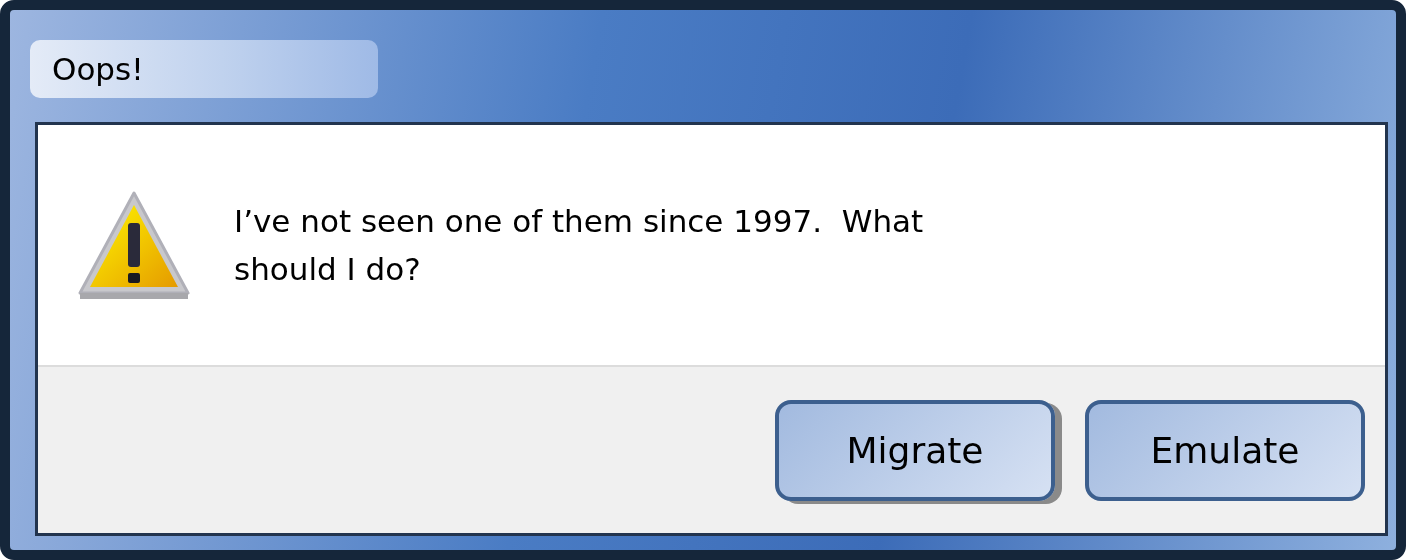 Image resolution: width=1406 pixels, height=560 pixels. Describe the element at coordinates (134, 245) in the screenshot. I see `warning-icon` at that location.